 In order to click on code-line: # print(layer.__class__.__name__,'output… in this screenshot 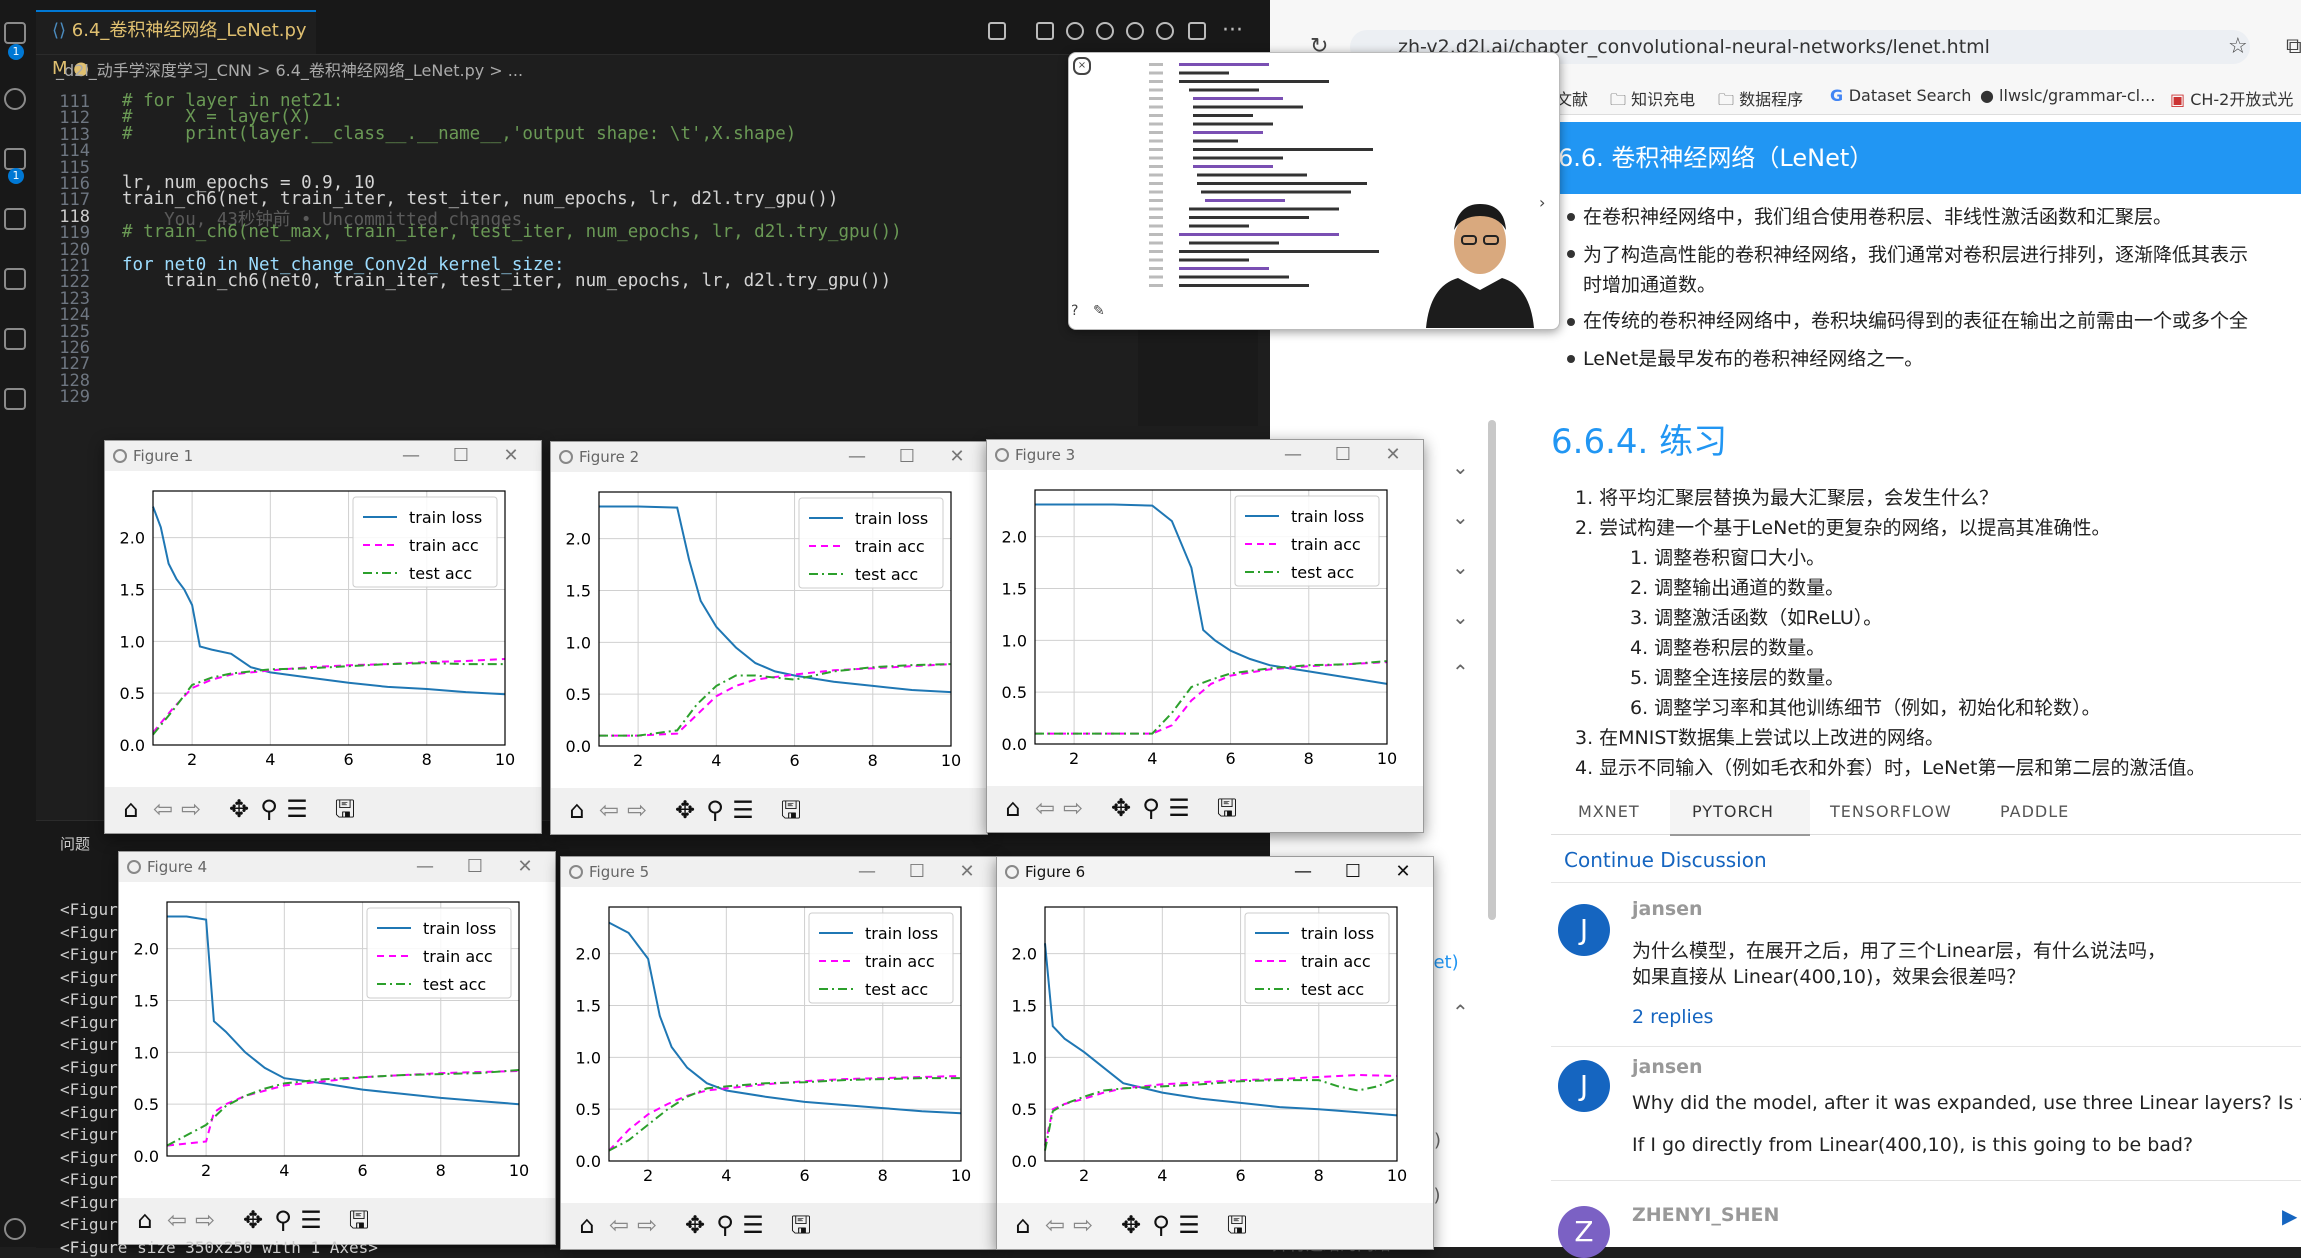, I will do `click(459, 134)`.